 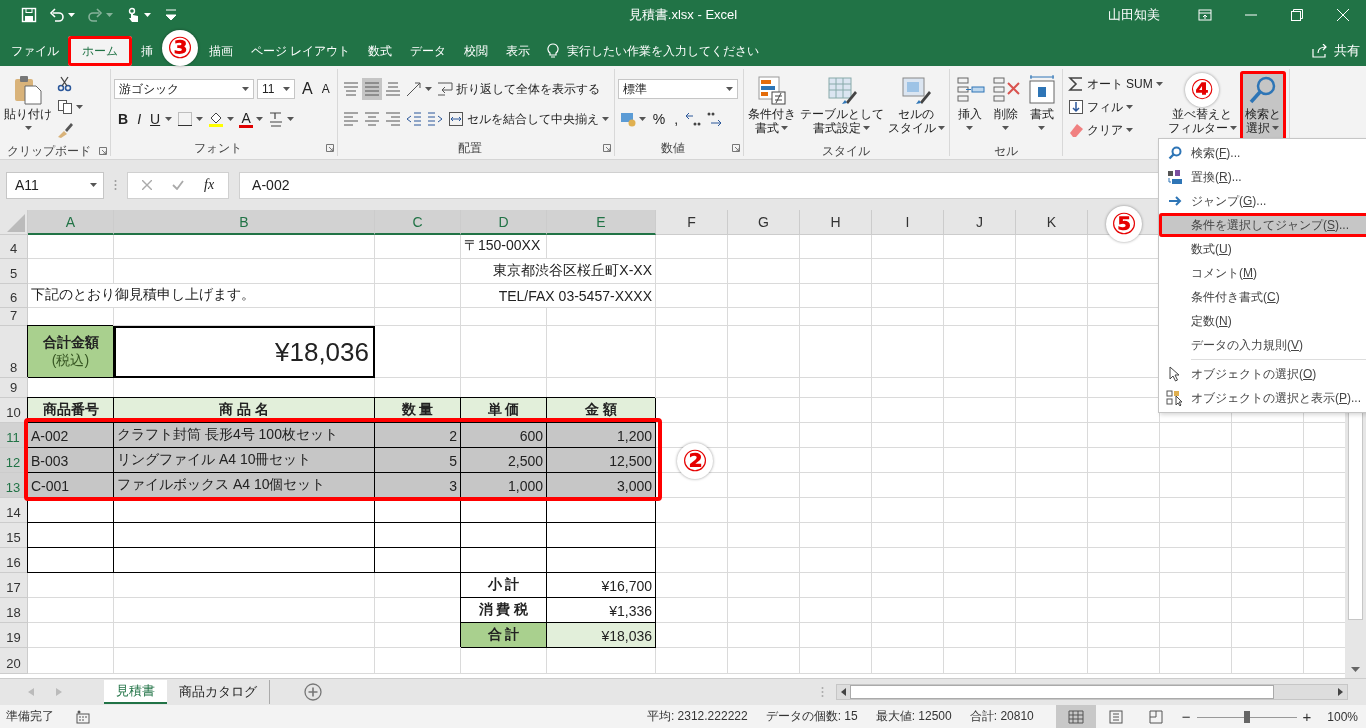 What do you see at coordinates (822, 692) in the screenshot?
I see `splitter-icon` at bounding box center [822, 692].